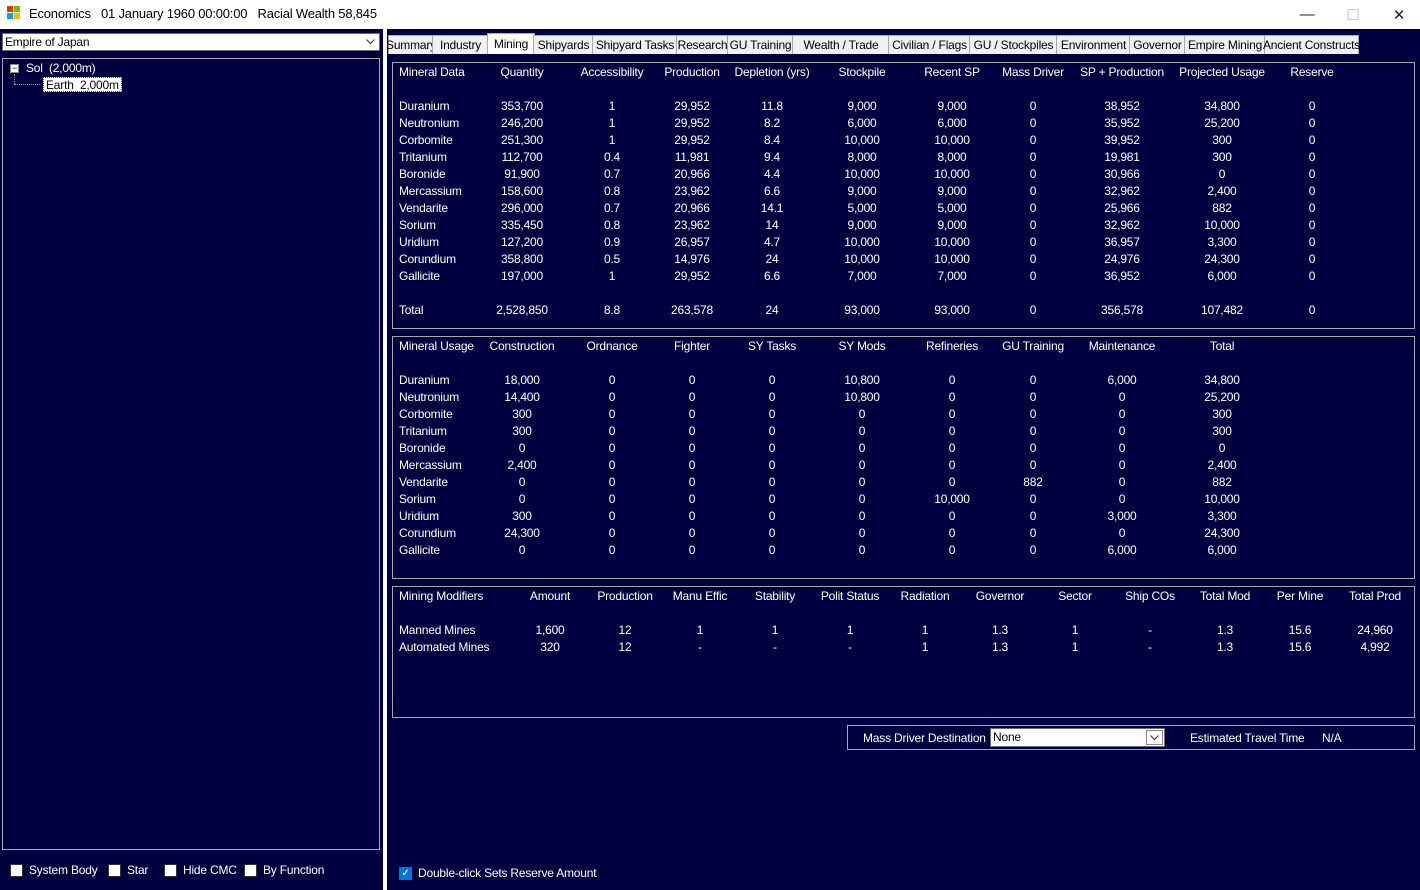  I want to click on table-cell: 9.4, so click(772, 157).